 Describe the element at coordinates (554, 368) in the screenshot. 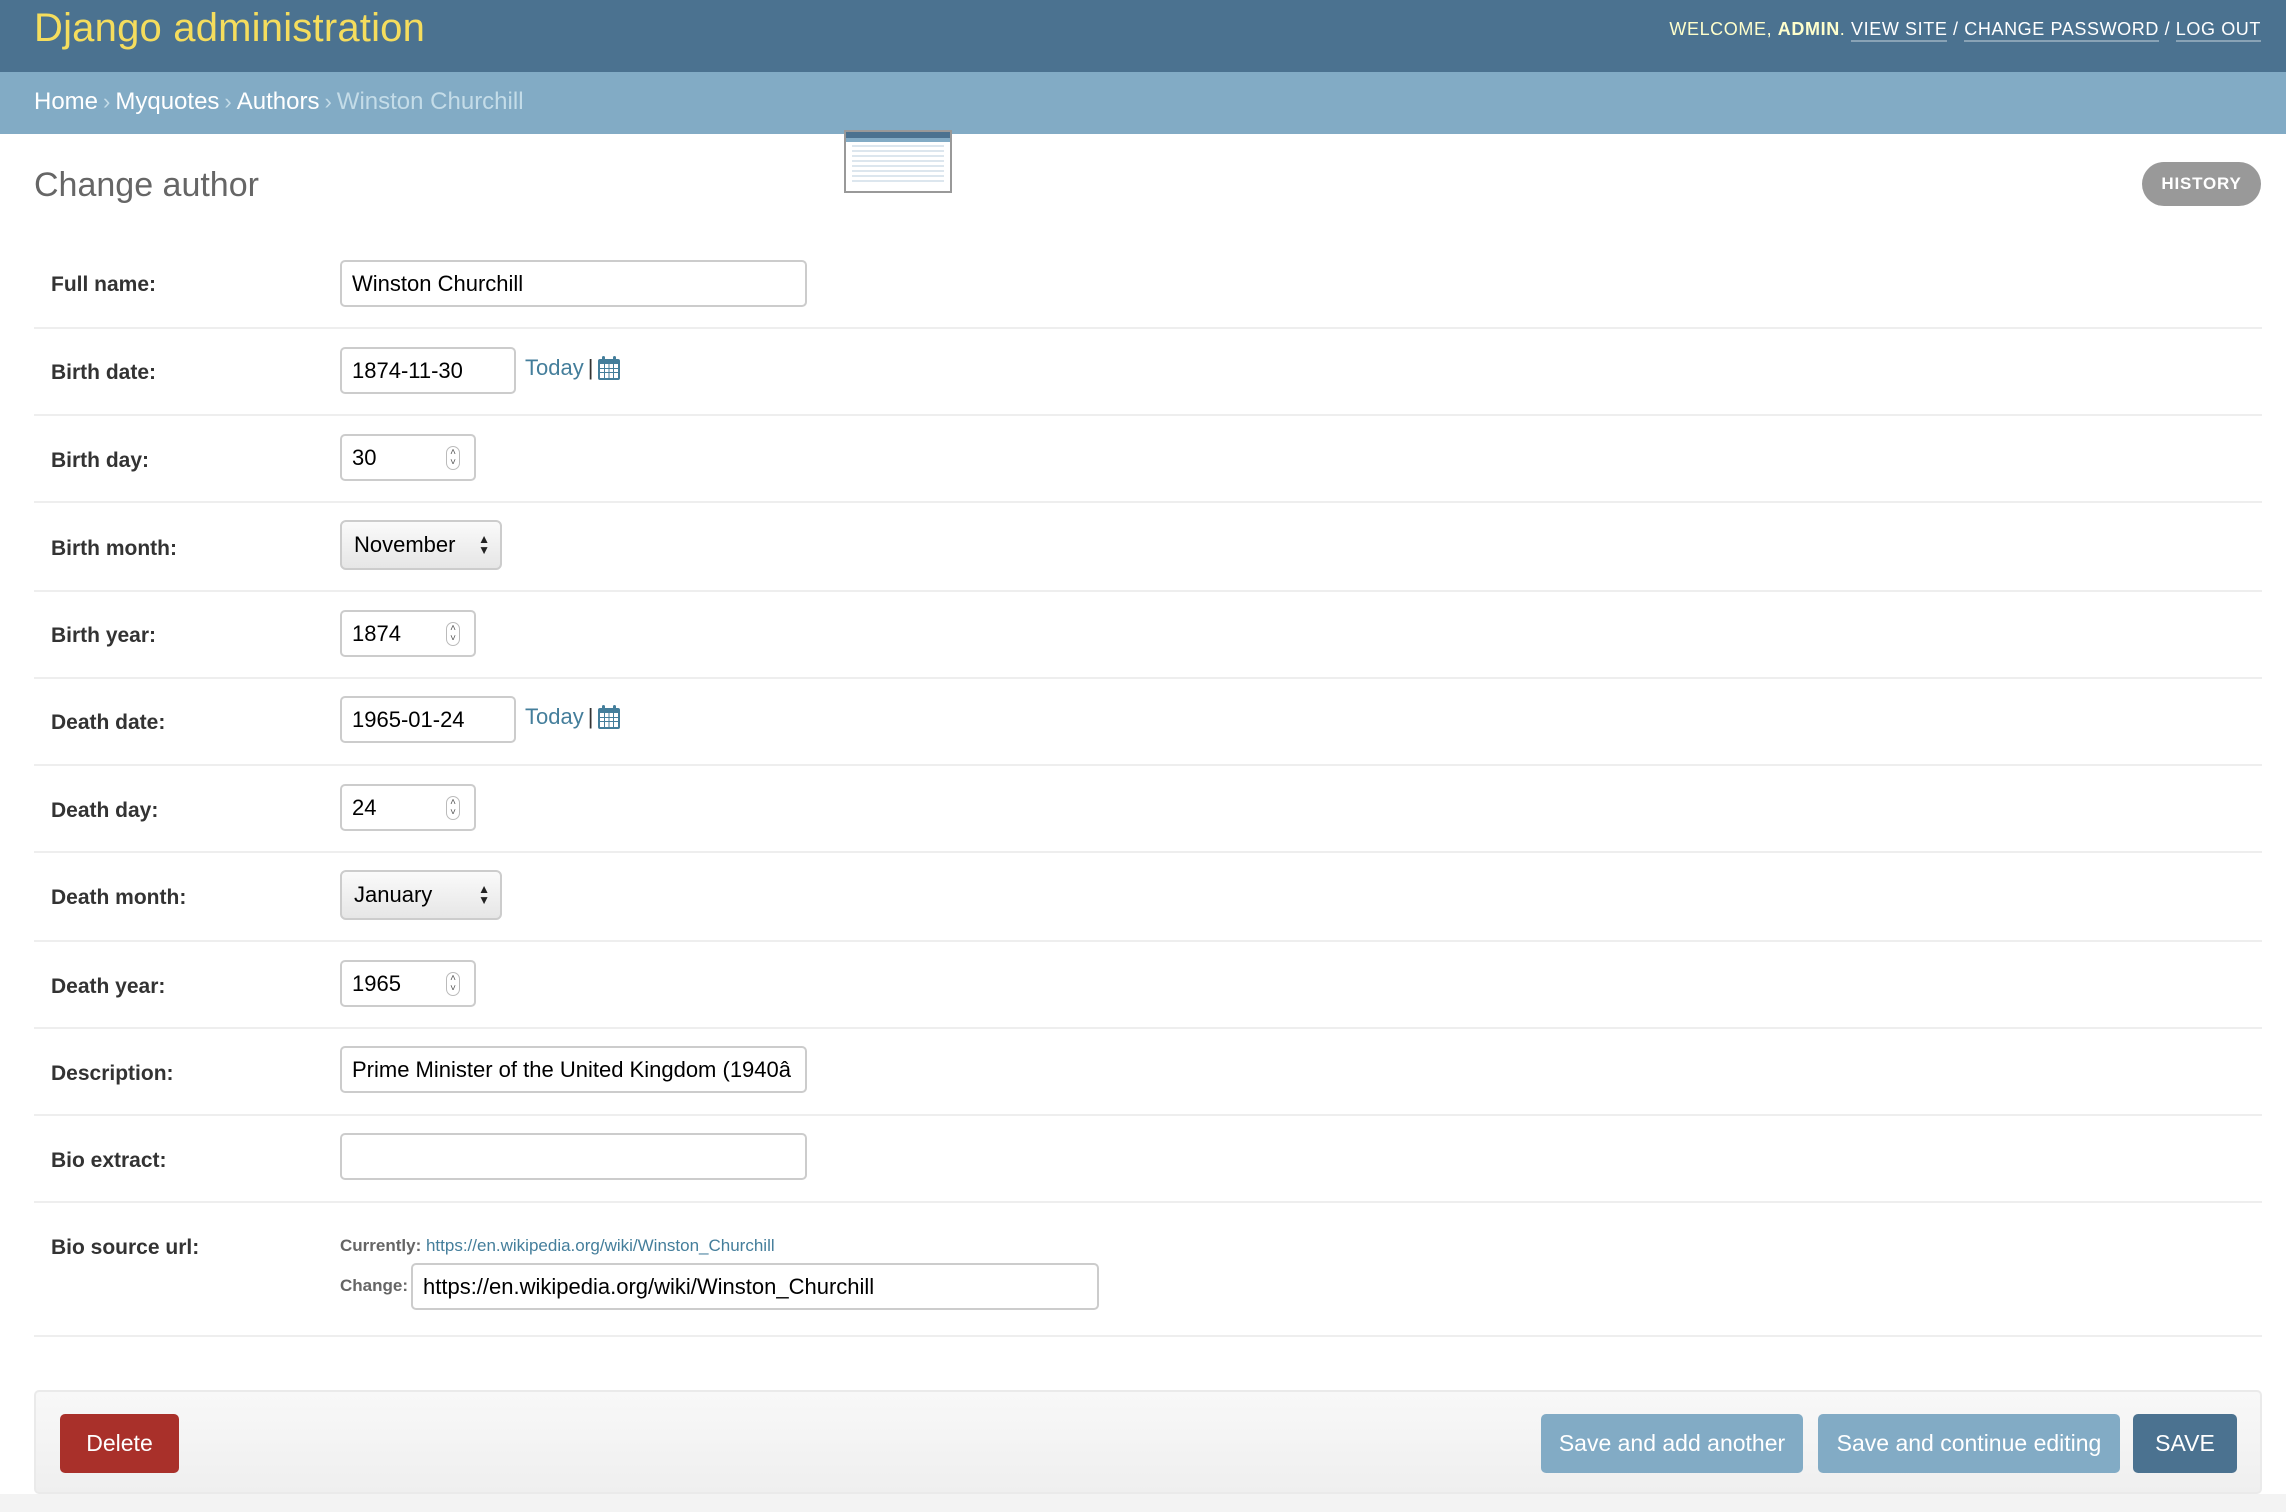

I see `birth-date-today-link: Today` at that location.